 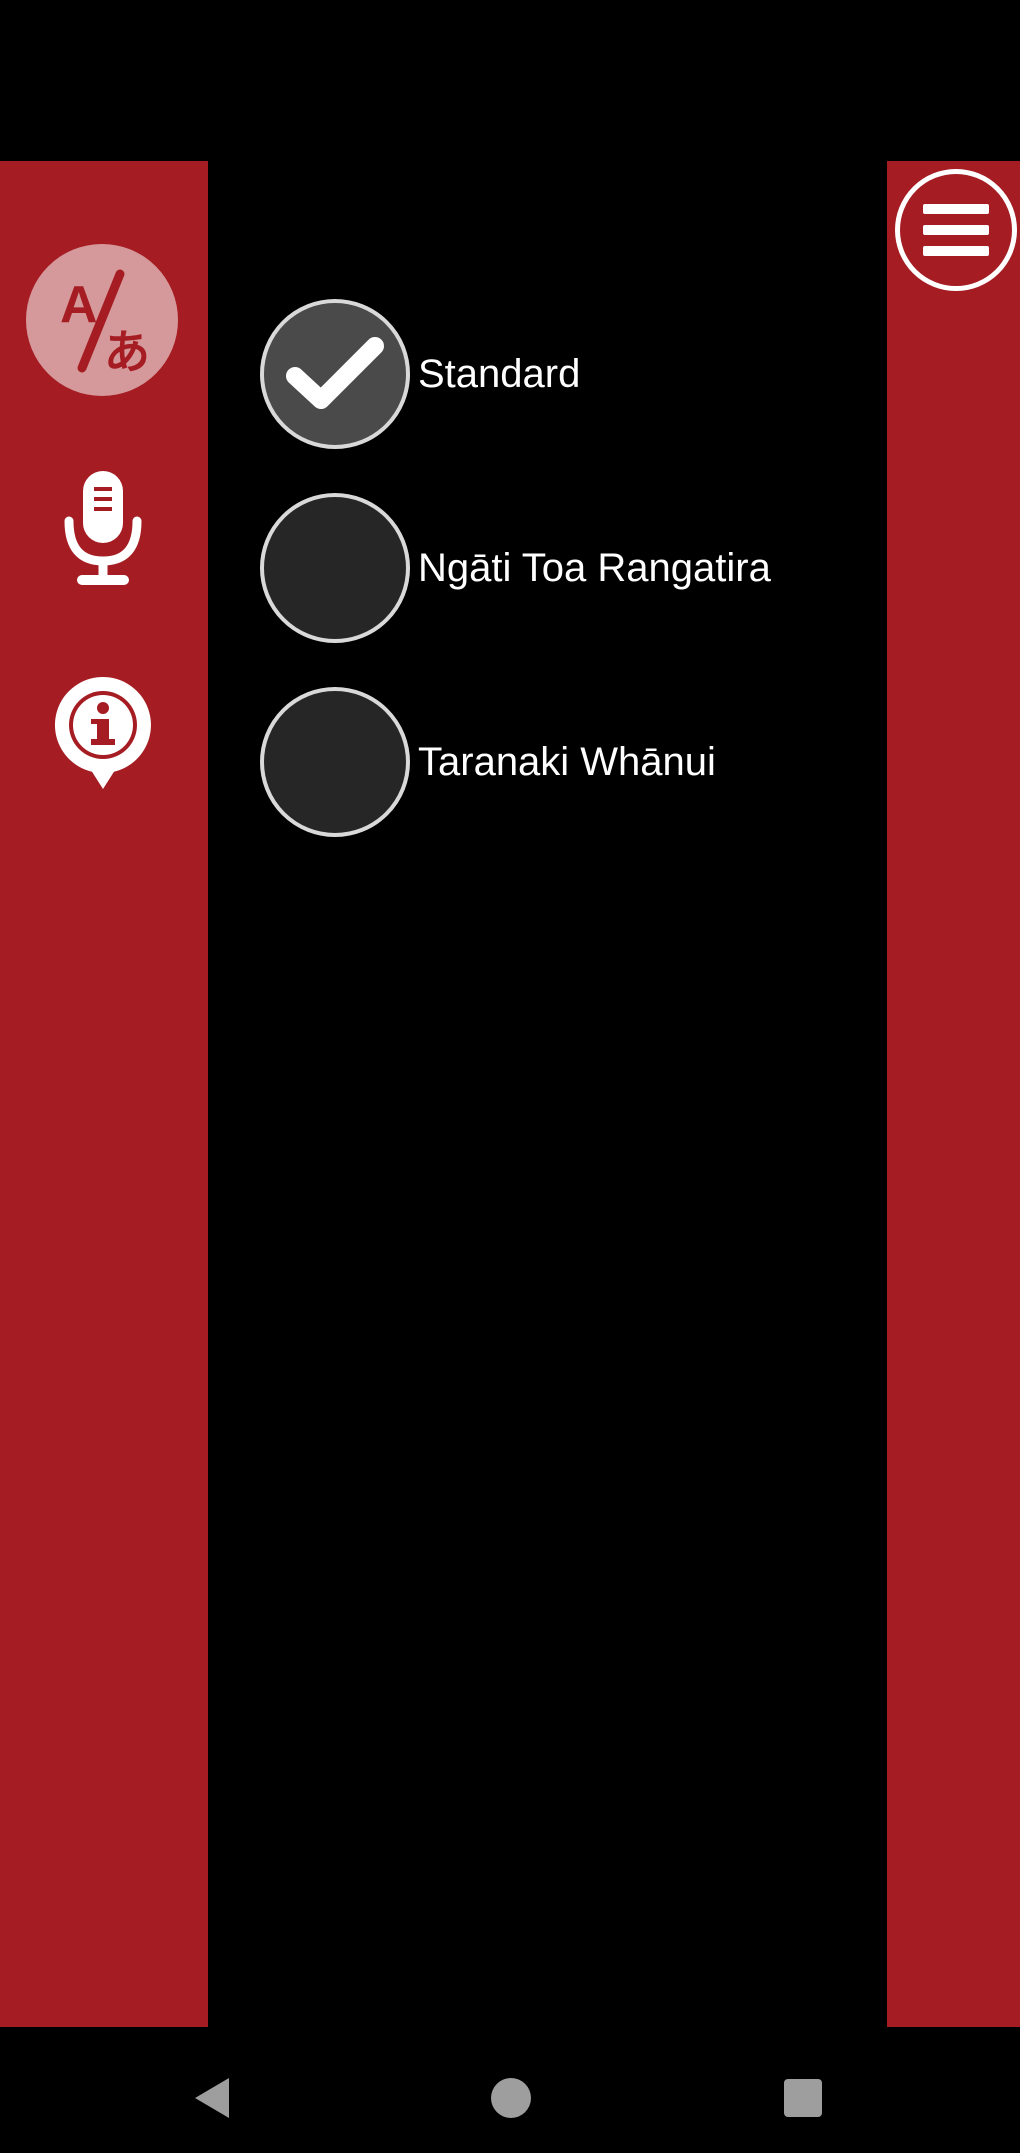 I want to click on microphone-button, so click(x=103, y=528).